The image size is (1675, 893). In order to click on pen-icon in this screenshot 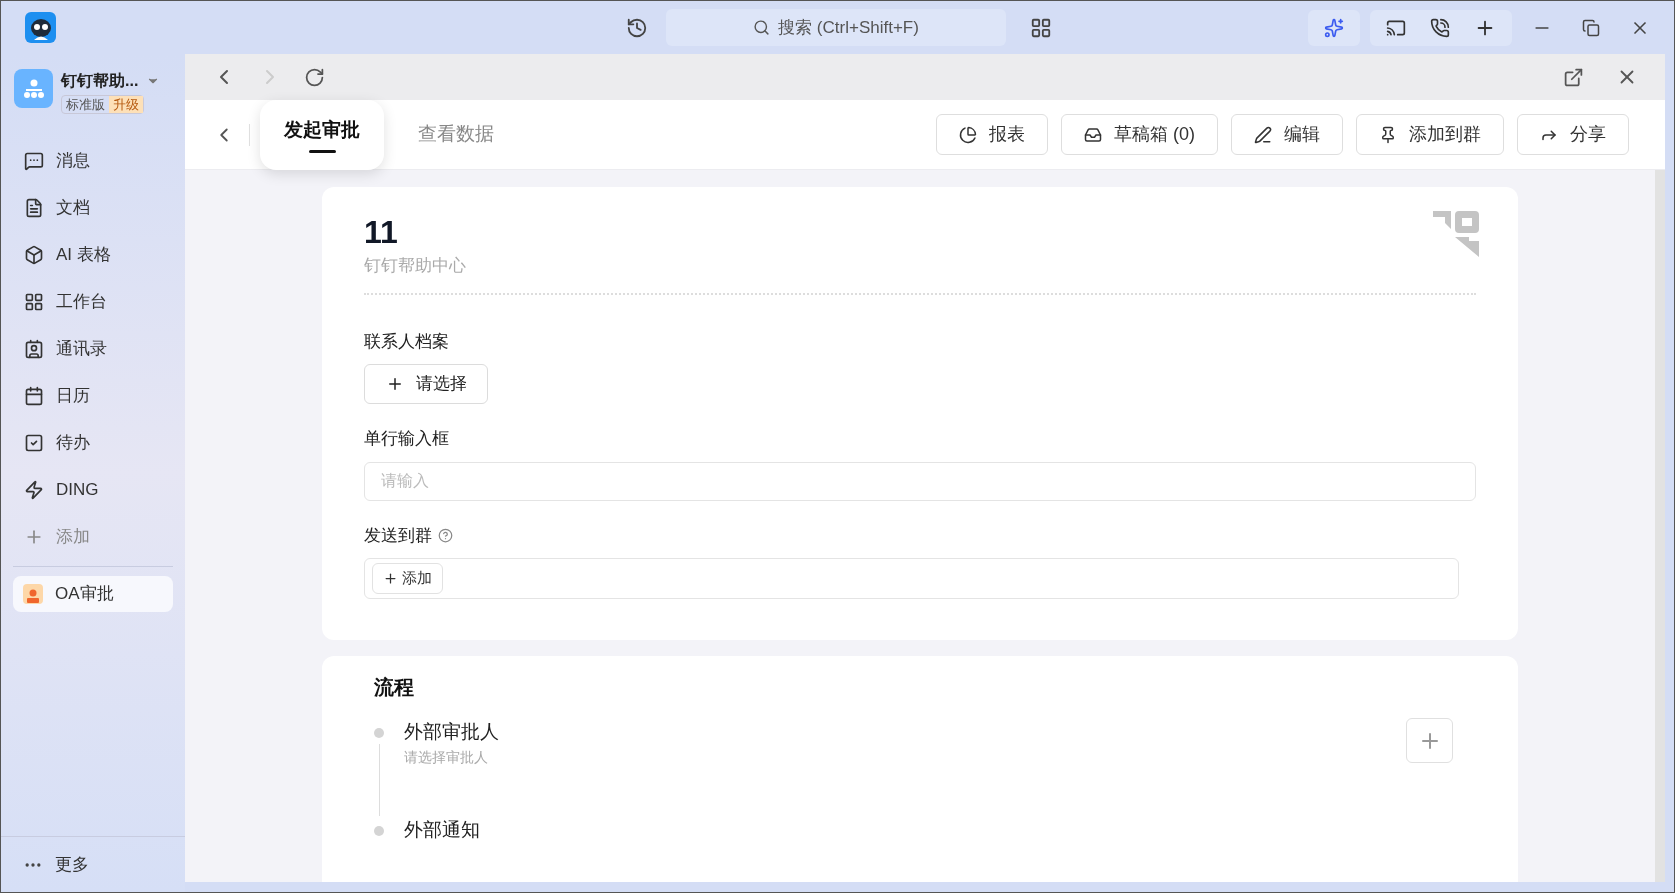, I will do `click(1263, 134)`.